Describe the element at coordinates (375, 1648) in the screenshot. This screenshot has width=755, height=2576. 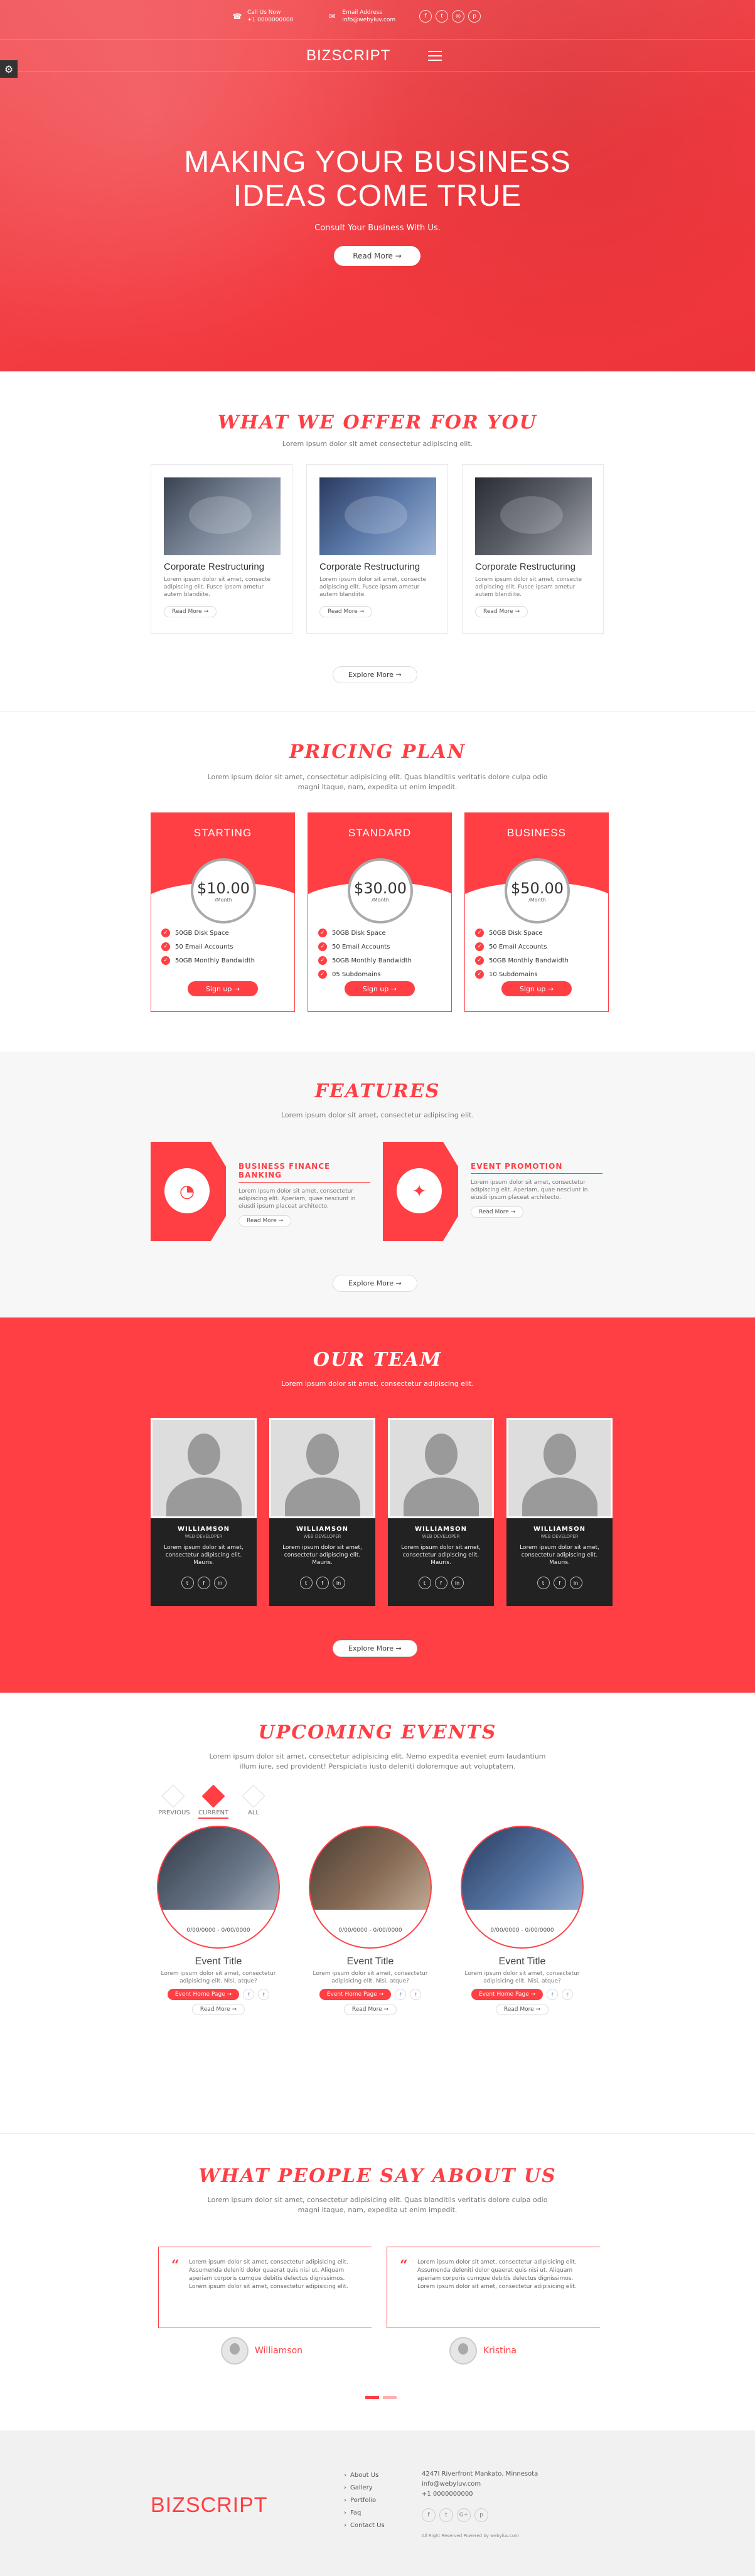
I see `team-explore-more-button: Explore More →` at that location.